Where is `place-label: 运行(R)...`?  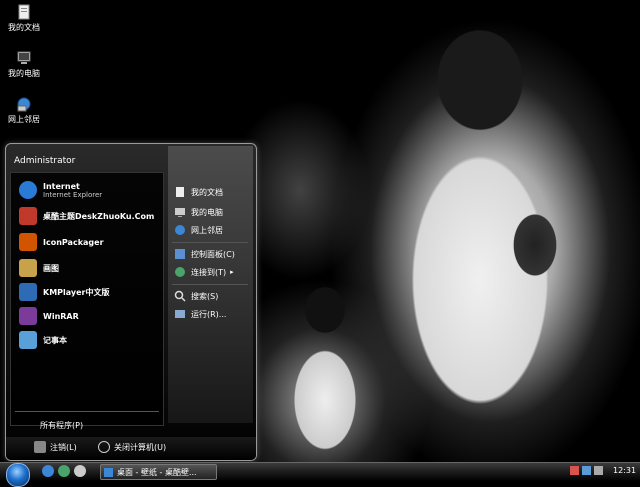 place-label: 运行(R)... is located at coordinates (209, 314).